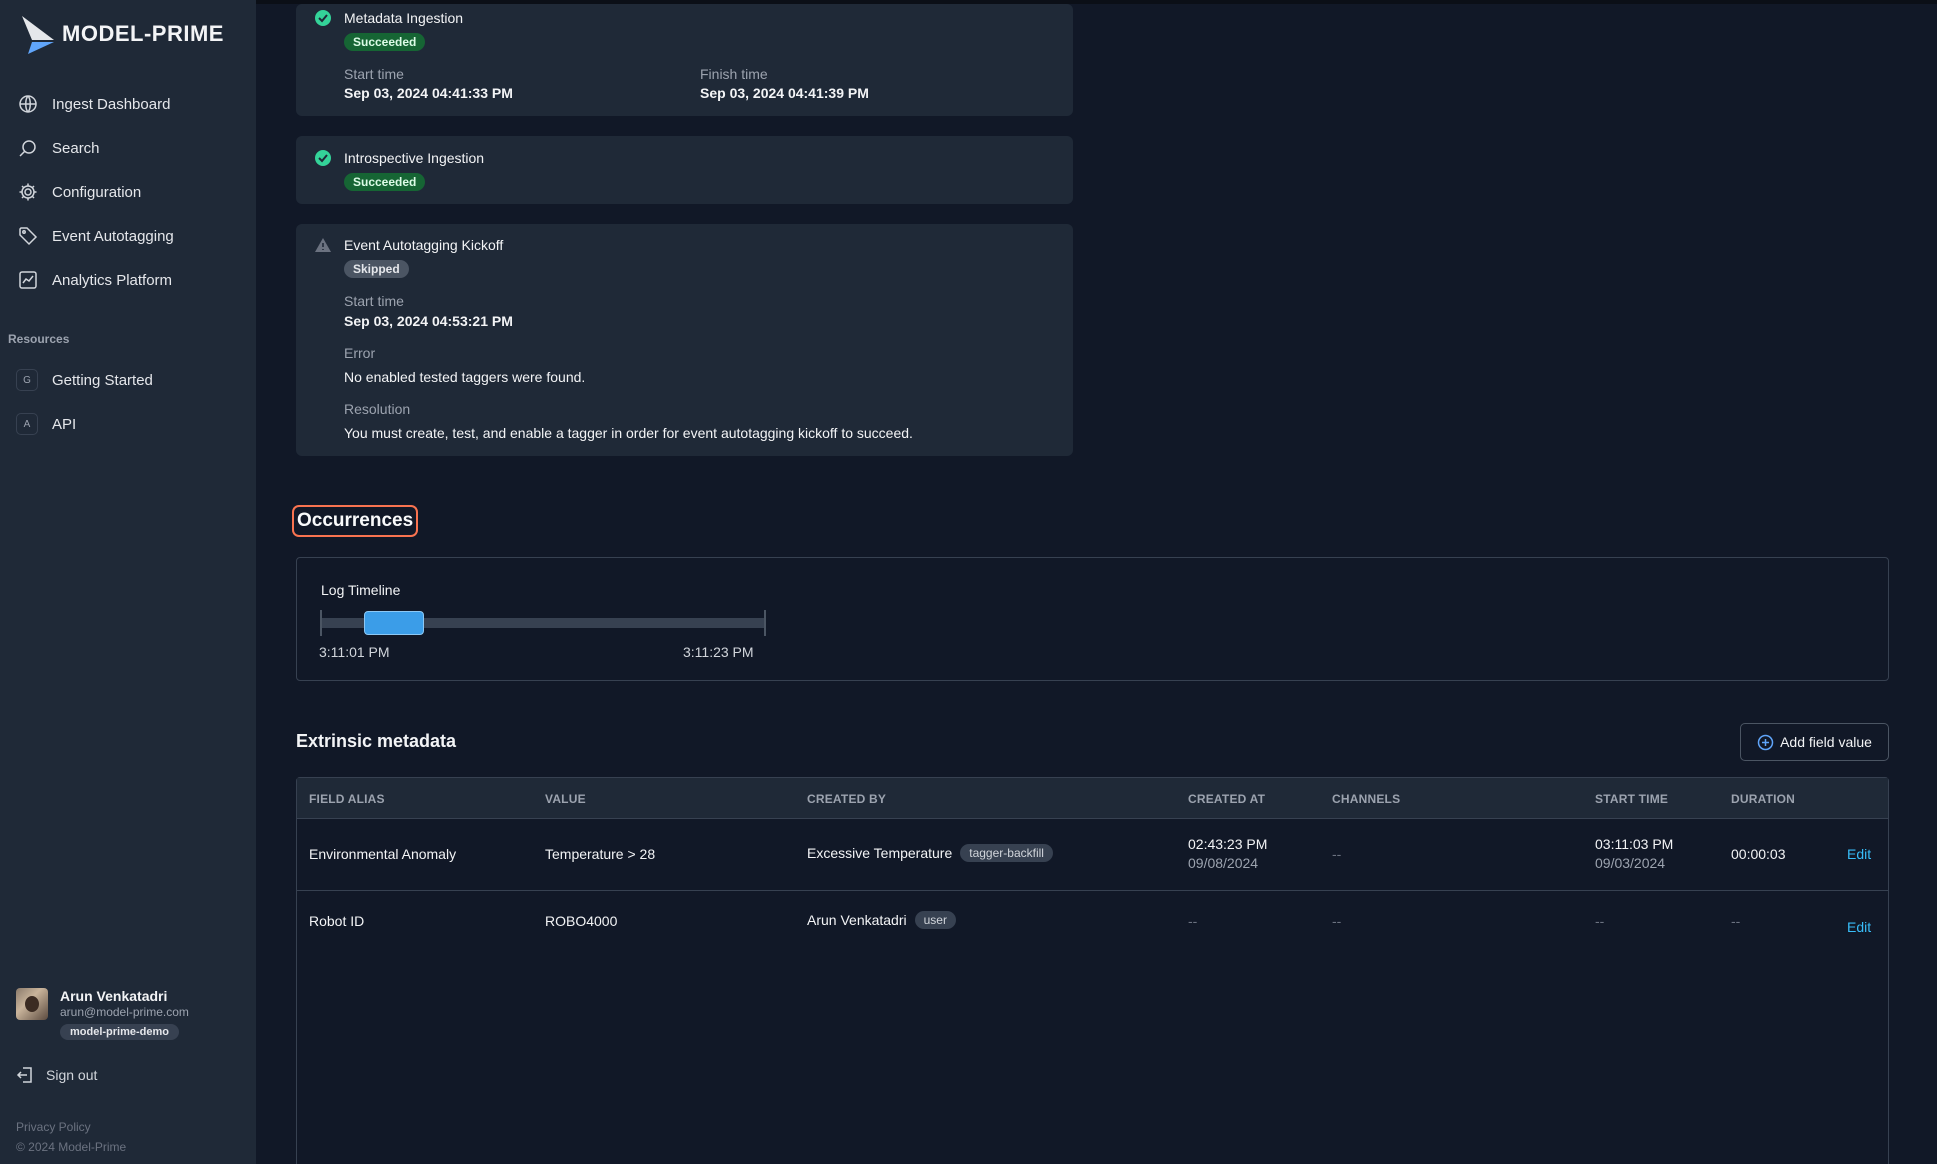  I want to click on timeline-end-tick, so click(765, 623).